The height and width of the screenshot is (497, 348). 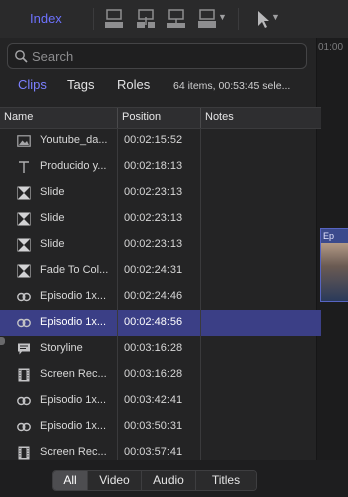 What do you see at coordinates (153, 400) in the screenshot?
I see `clip-position: 00:03:42:41` at bounding box center [153, 400].